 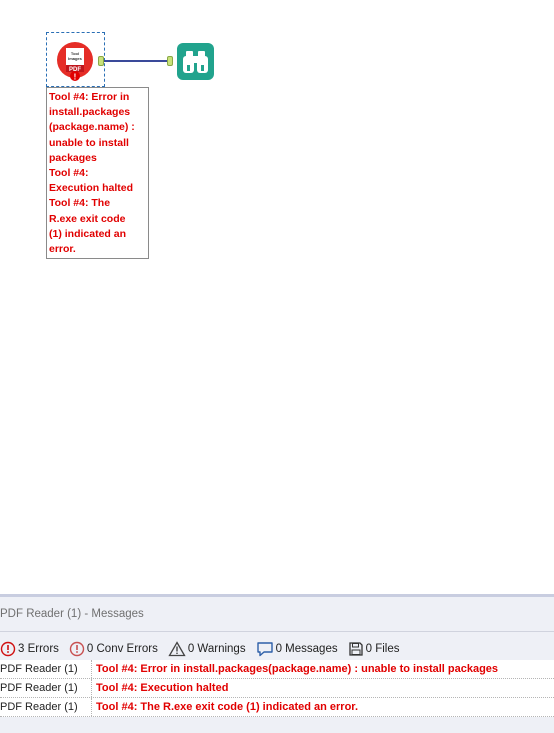 I want to click on pdf-reader-tool: Tool Images PDF !, so click(x=75, y=61).